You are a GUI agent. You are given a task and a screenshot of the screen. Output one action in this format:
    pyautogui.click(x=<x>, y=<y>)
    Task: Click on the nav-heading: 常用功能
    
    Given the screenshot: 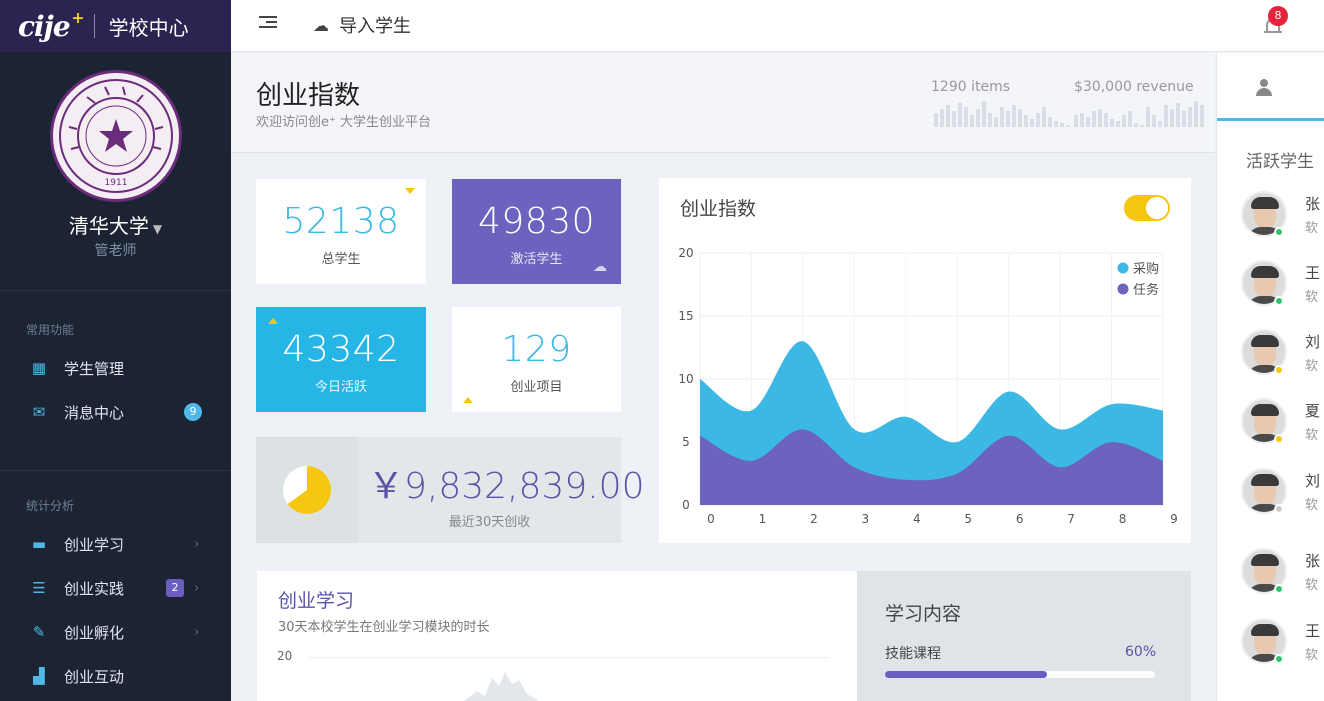 What is the action you would take?
    pyautogui.click(x=50, y=330)
    